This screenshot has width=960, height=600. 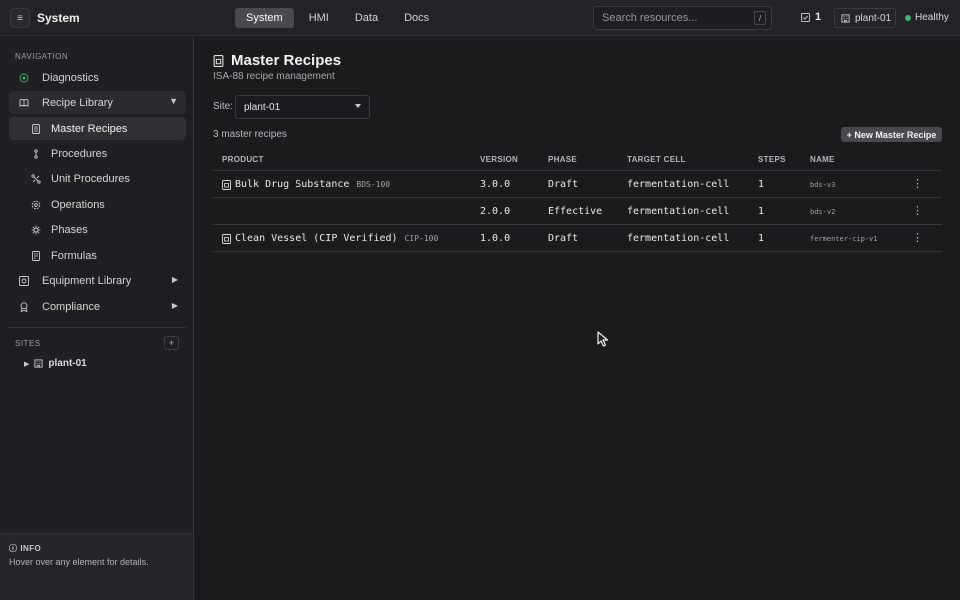 What do you see at coordinates (760, 18) in the screenshot?
I see `search-shortcut-key: /` at bounding box center [760, 18].